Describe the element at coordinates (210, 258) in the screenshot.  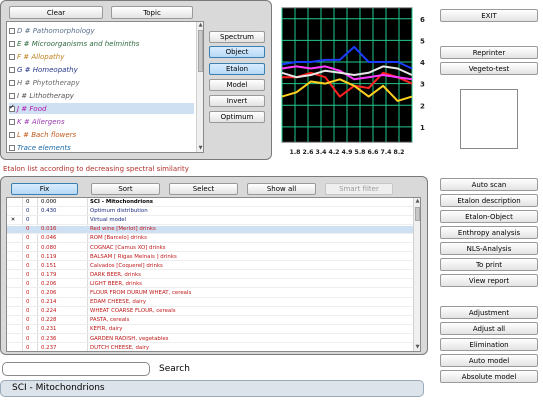
I see `table-row: 0 0.119 BALSAM [ Rigas Melnais ] drinks` at that location.